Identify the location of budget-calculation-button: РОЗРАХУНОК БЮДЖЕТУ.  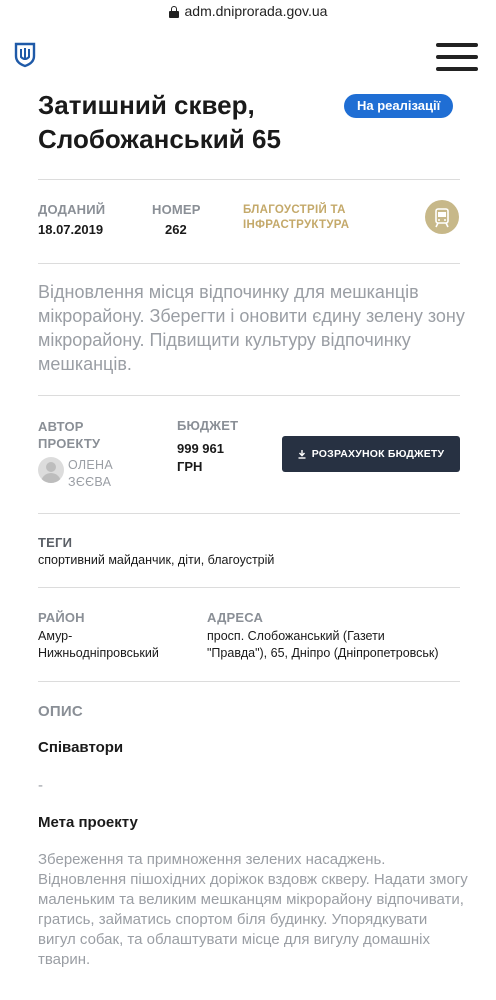
(371, 454).